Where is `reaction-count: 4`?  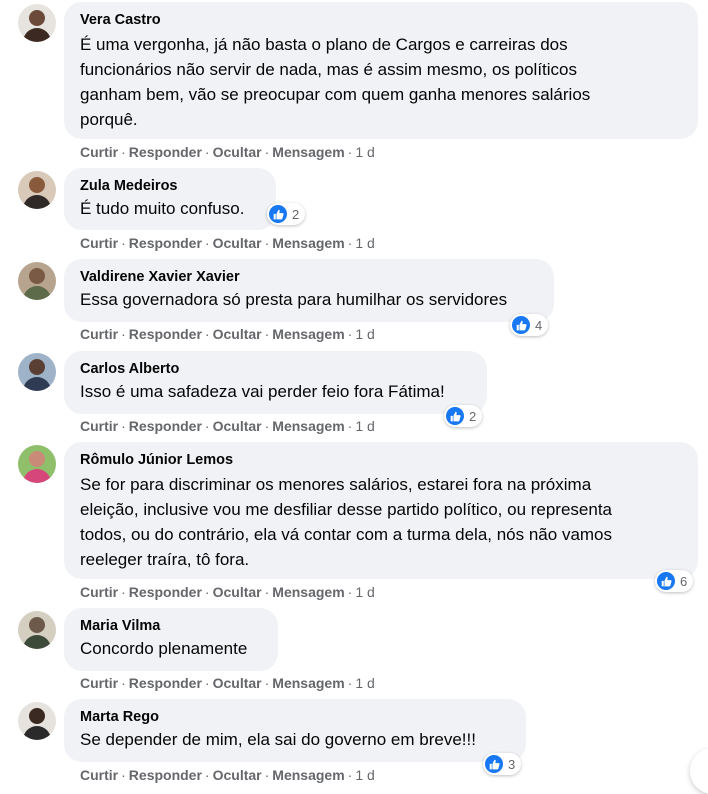 reaction-count: 4 is located at coordinates (529, 325).